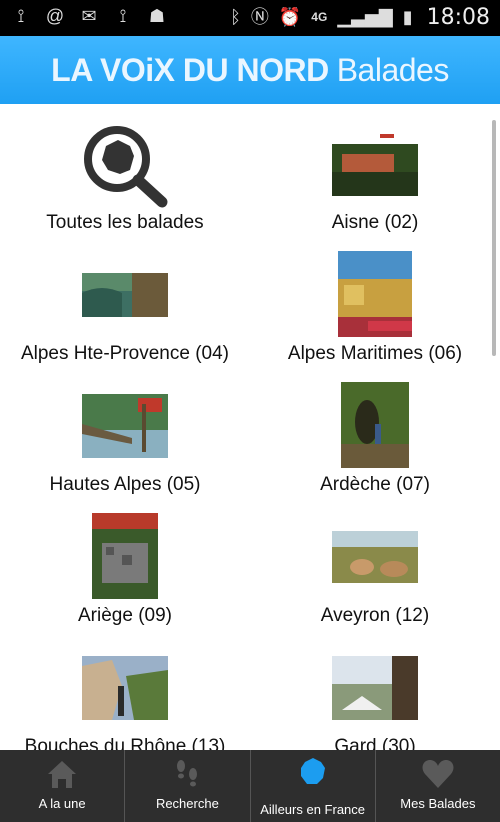 The width and height of the screenshot is (500, 822). Describe the element at coordinates (375, 222) in the screenshot. I see `grid-item-label: Aisne (02)` at that location.